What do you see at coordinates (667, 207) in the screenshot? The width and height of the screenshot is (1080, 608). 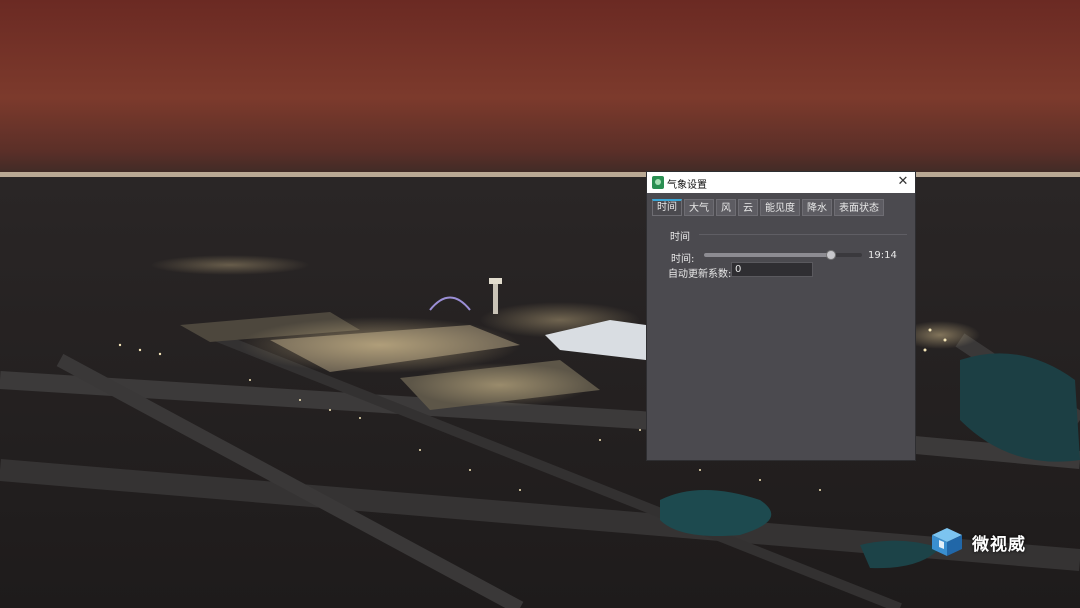 I see `tab-time: 时间` at bounding box center [667, 207].